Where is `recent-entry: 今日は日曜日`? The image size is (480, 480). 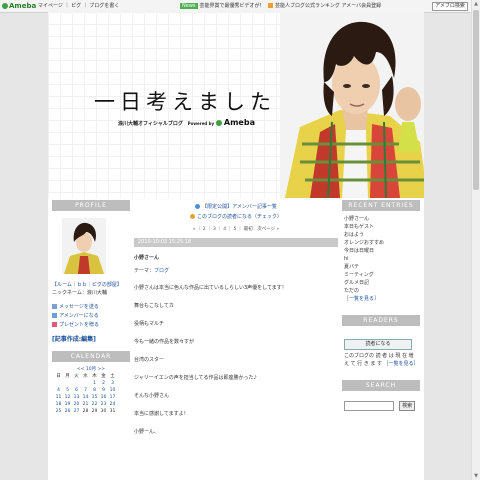
recent-entry: 今日は日曜日 is located at coordinates (382, 251).